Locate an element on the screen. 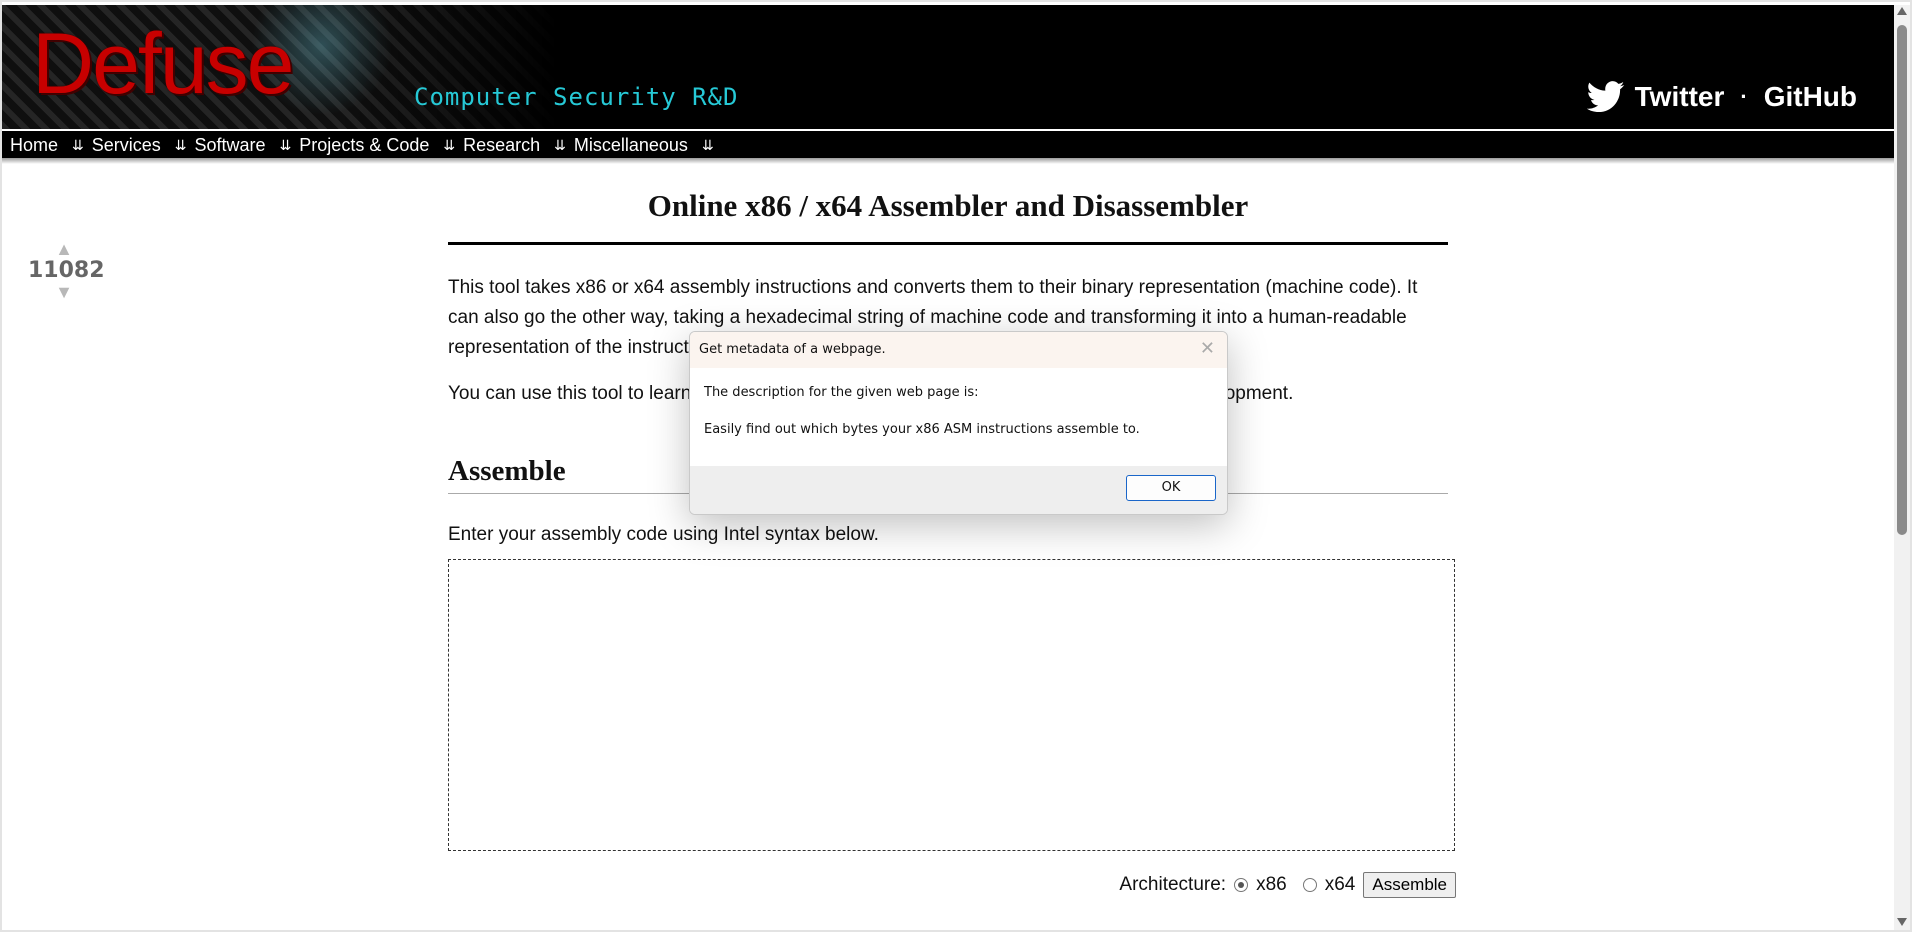 The width and height of the screenshot is (1912, 932). dialog-header: Get metadata of a webpage. ✕ is located at coordinates (958, 350).